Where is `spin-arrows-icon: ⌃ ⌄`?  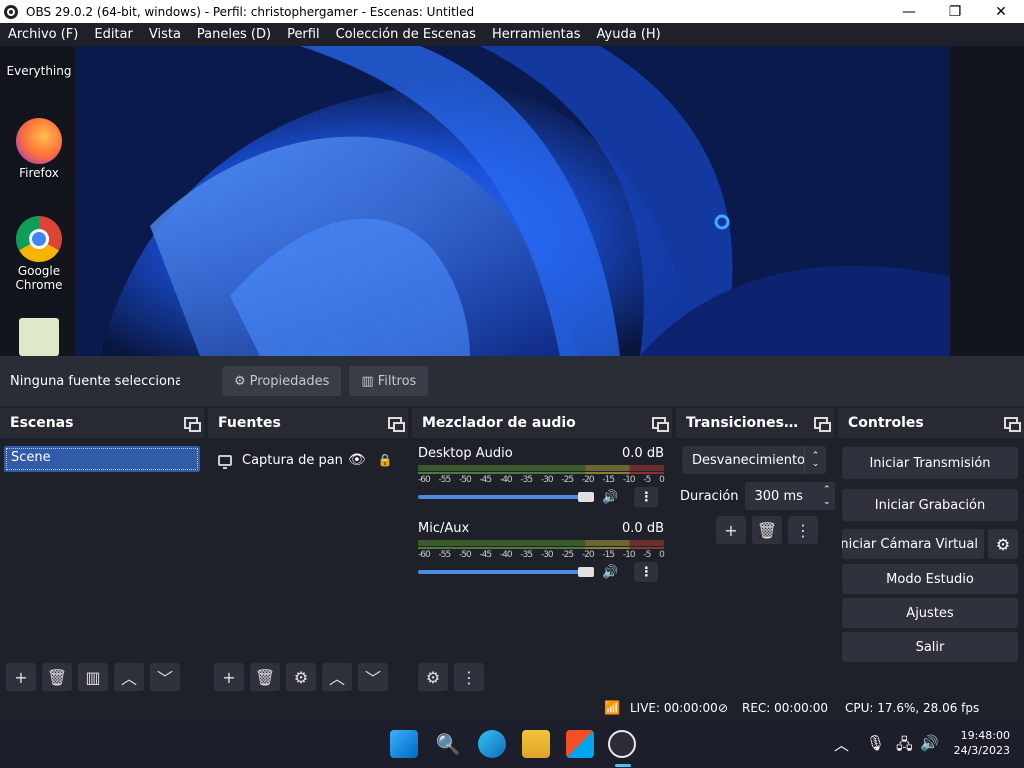 spin-arrows-icon: ⌃ ⌄ is located at coordinates (827, 496).